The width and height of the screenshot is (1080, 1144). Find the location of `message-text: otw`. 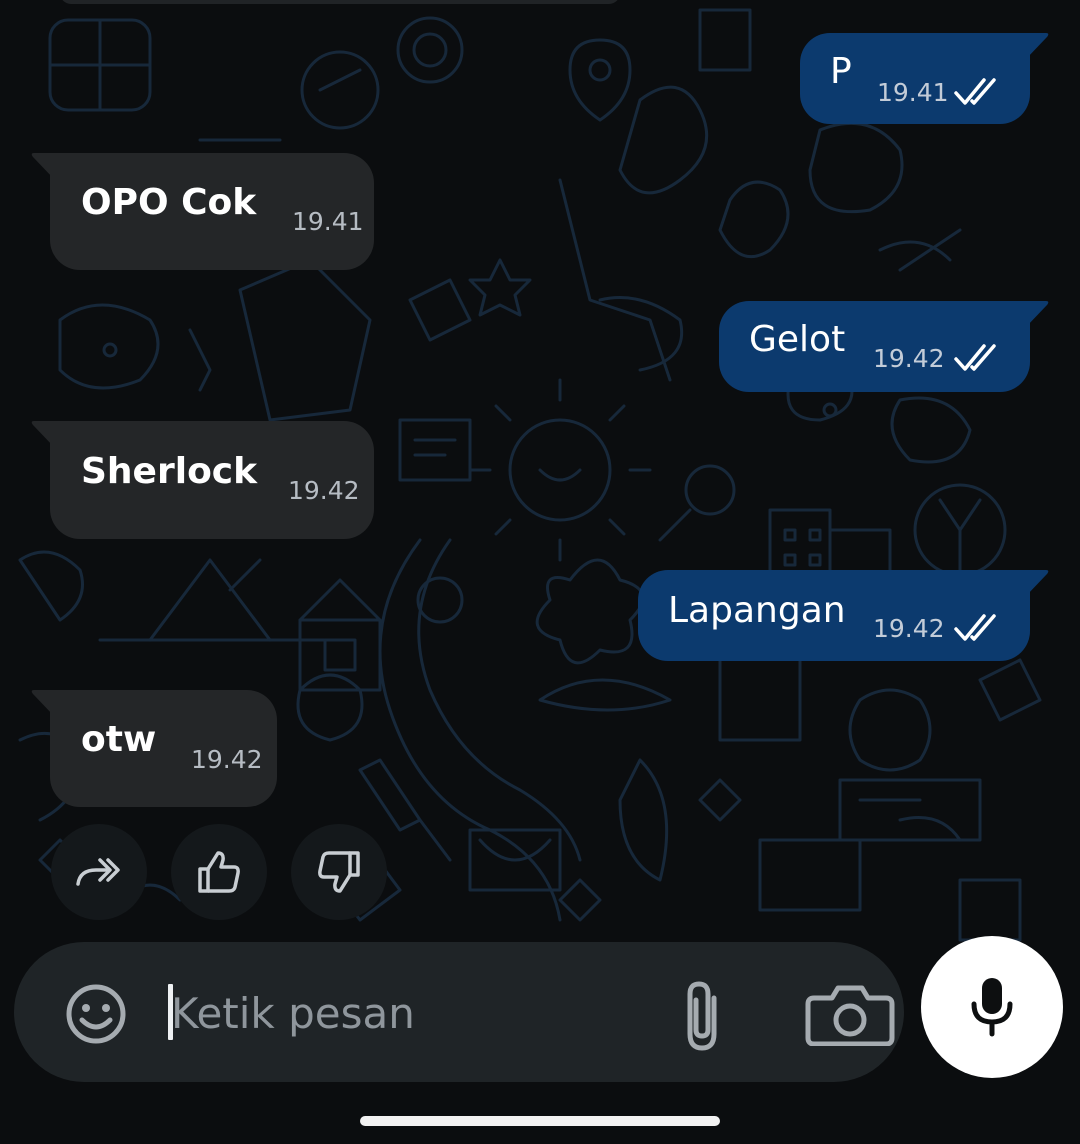

message-text: otw is located at coordinates (119, 739).